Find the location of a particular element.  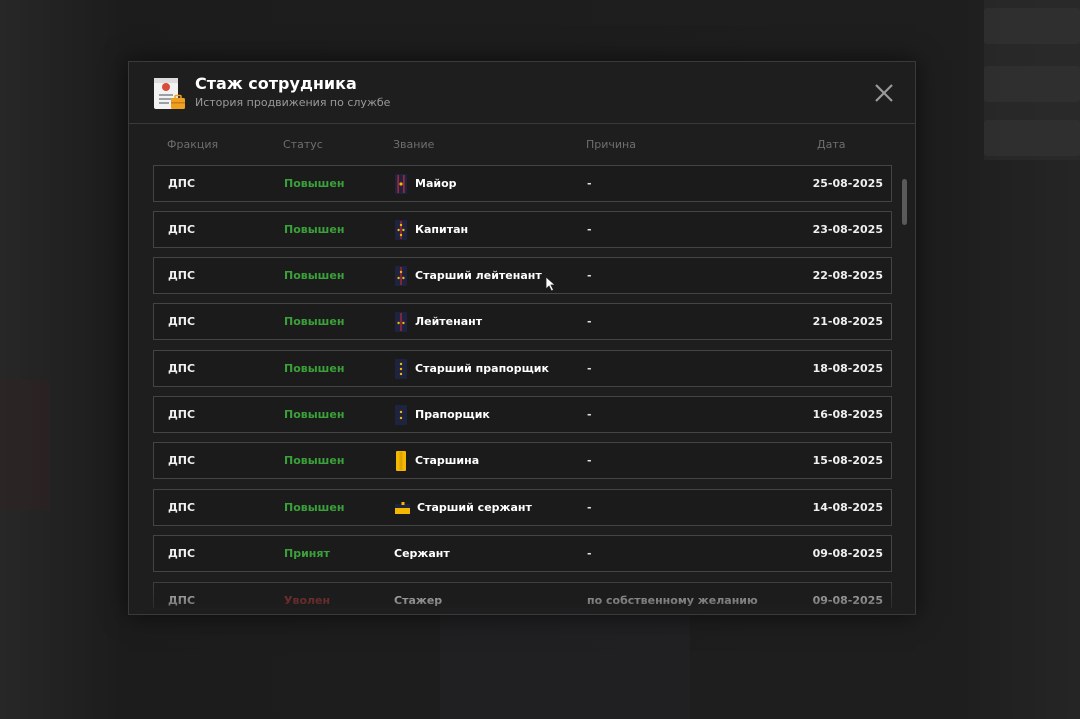

row-date: 15-08-2025 is located at coordinates (847, 460).